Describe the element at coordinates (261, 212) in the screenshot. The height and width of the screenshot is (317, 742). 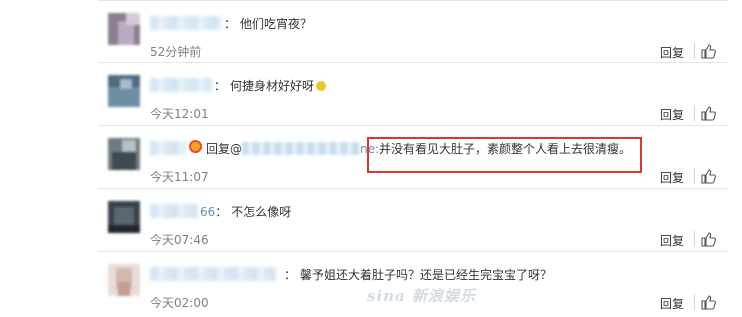
I see `comment-text: 不怎么像呀` at that location.